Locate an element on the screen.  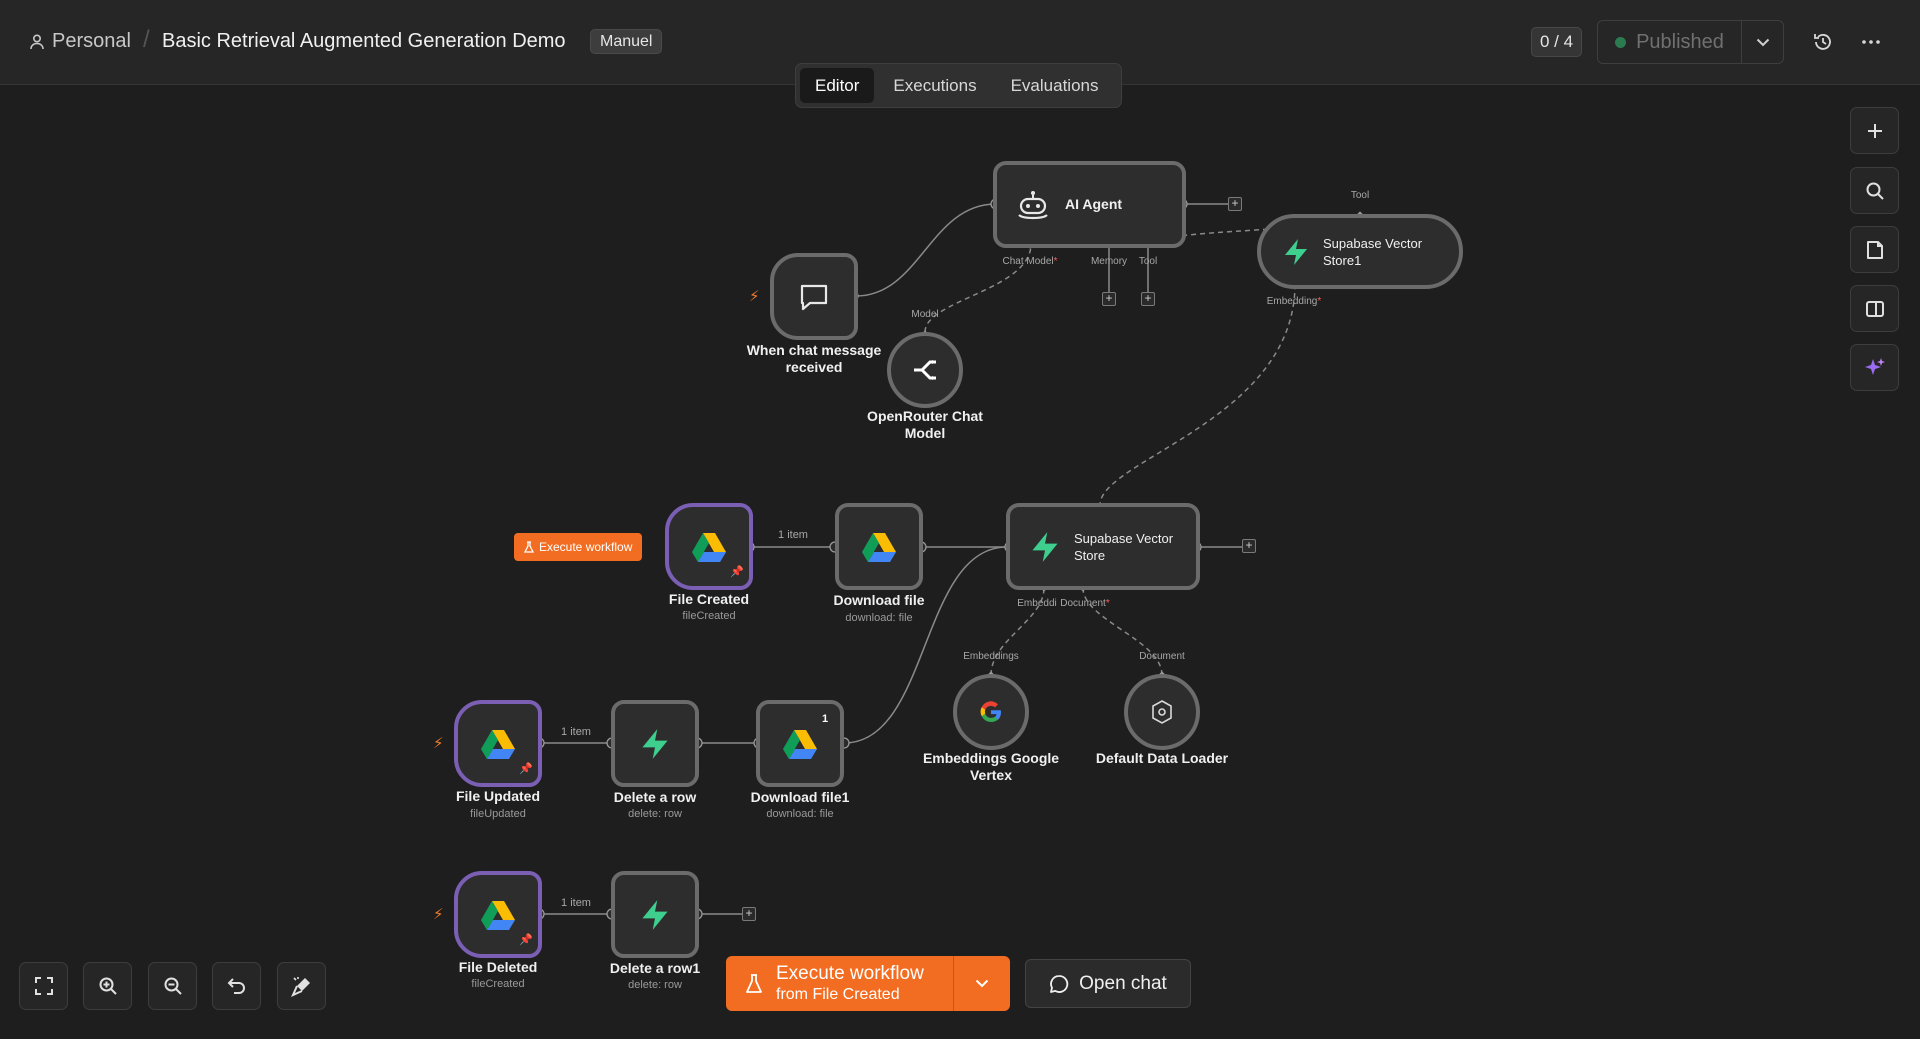
node-download-file-label: Download file is located at coordinates (879, 600).